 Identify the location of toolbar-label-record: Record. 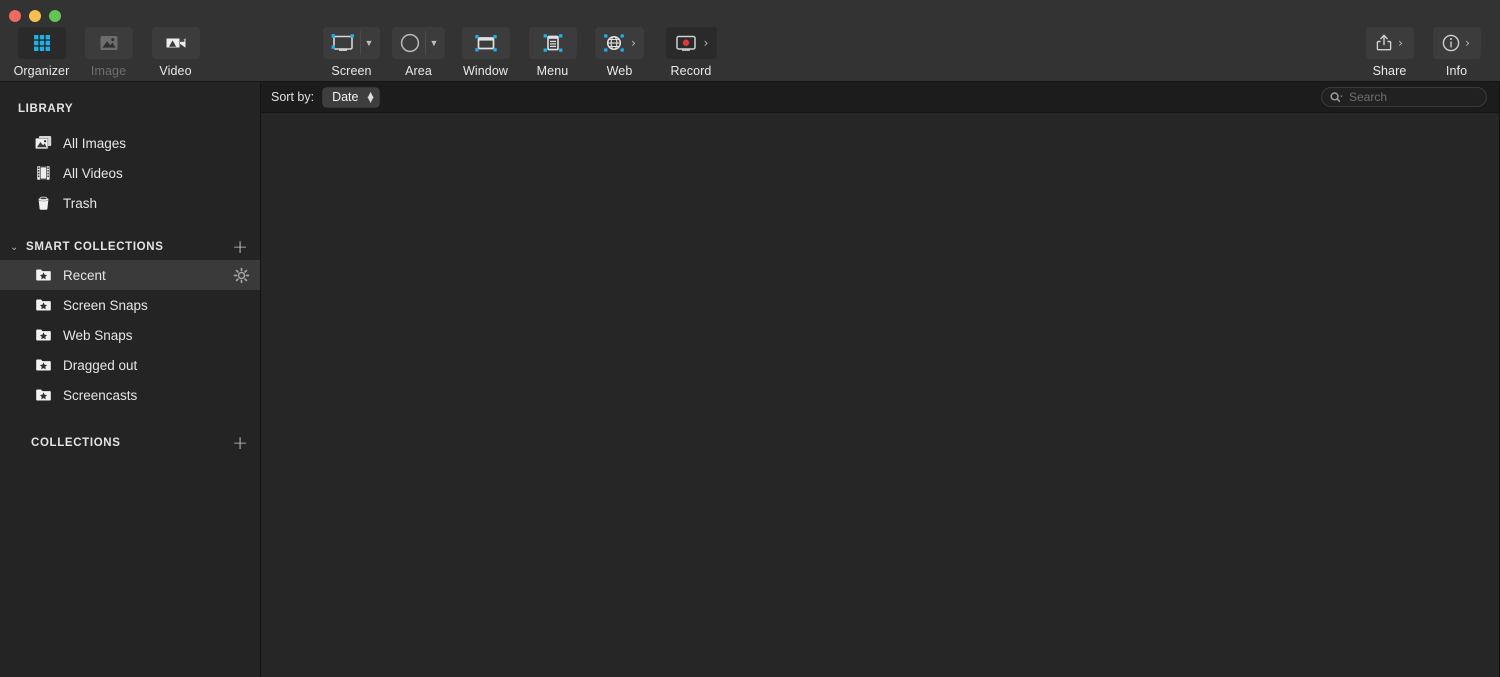
(691, 71).